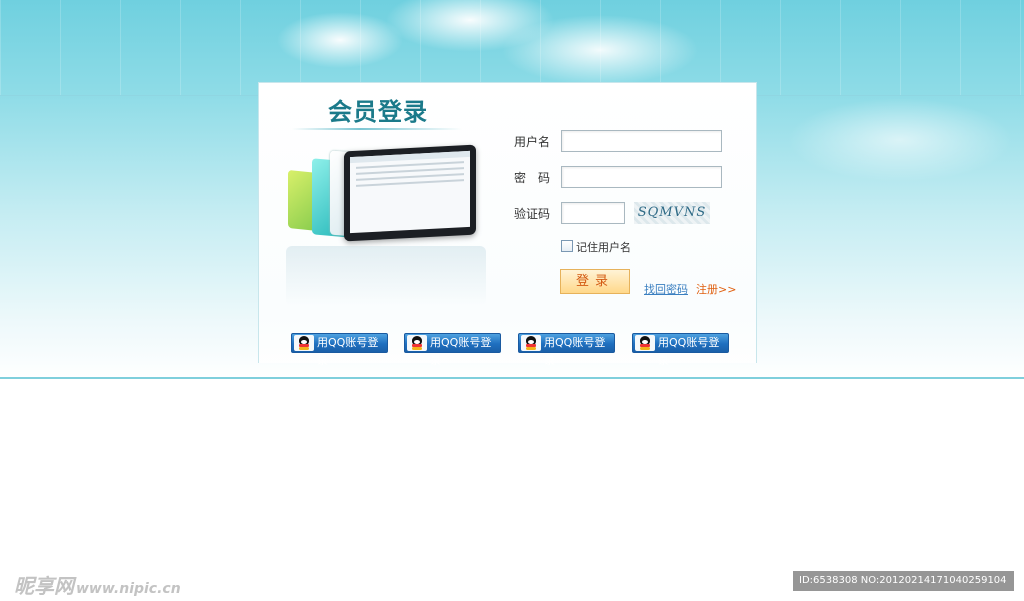 The image size is (1024, 601). What do you see at coordinates (532, 142) in the screenshot?
I see `username-label: 用户名` at bounding box center [532, 142].